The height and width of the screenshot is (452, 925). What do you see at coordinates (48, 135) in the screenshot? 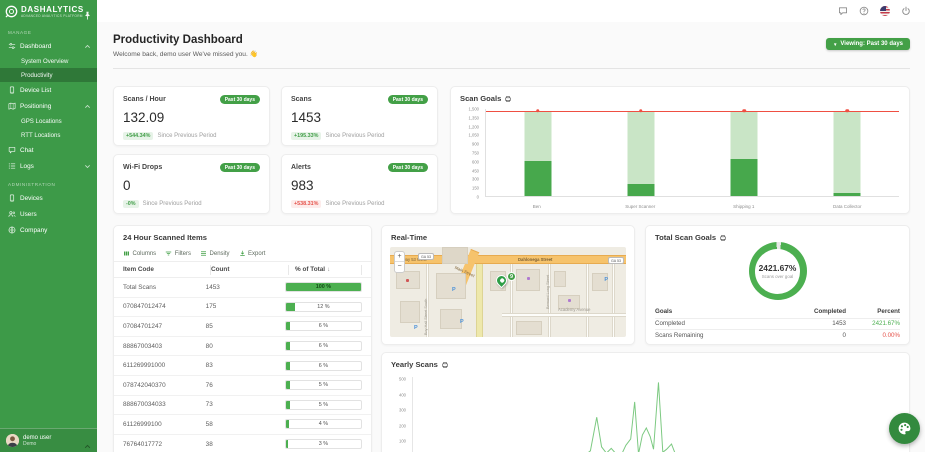
I see `sidebar-item-rtt-locations: RTT Locations` at bounding box center [48, 135].